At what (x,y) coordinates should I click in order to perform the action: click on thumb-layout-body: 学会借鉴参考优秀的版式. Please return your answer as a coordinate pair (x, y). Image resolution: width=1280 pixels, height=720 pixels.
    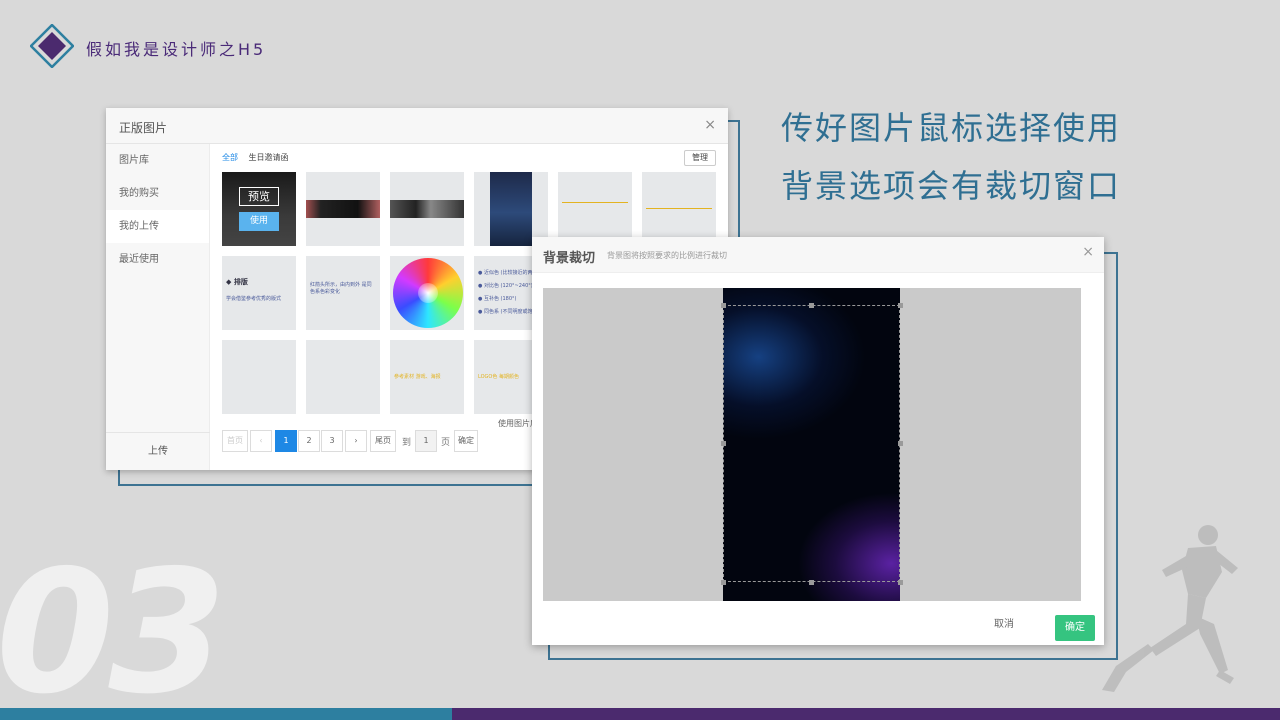
    Looking at the image, I should click on (254, 299).